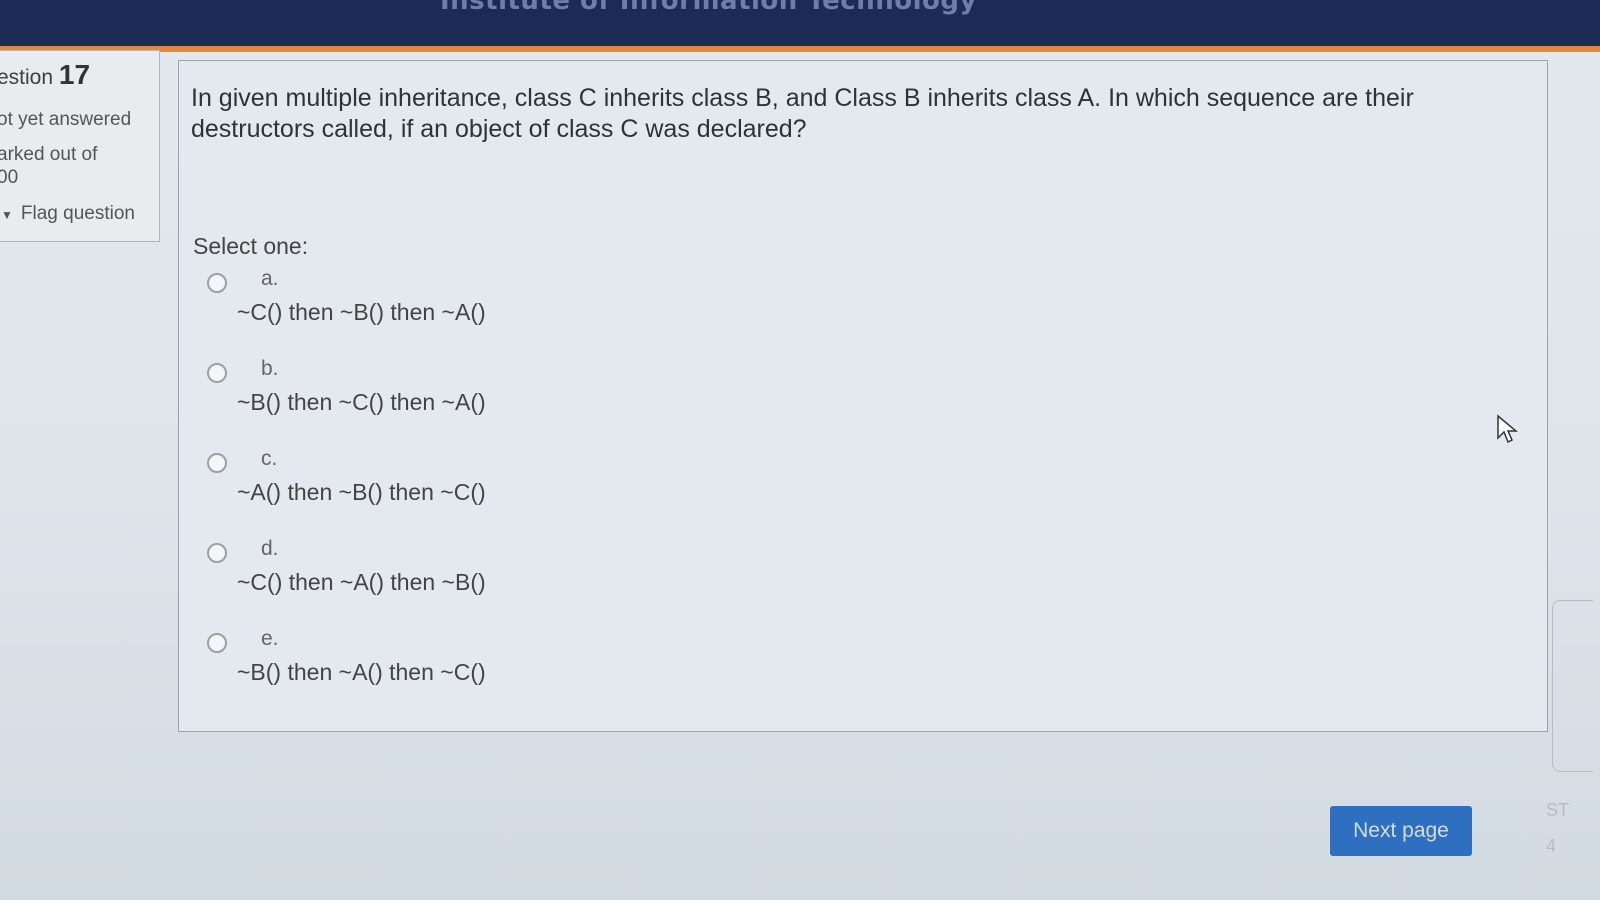 This screenshot has height=900, width=1600. I want to click on option-b-text: ~B() then ~C() then ~A(), so click(361, 402).